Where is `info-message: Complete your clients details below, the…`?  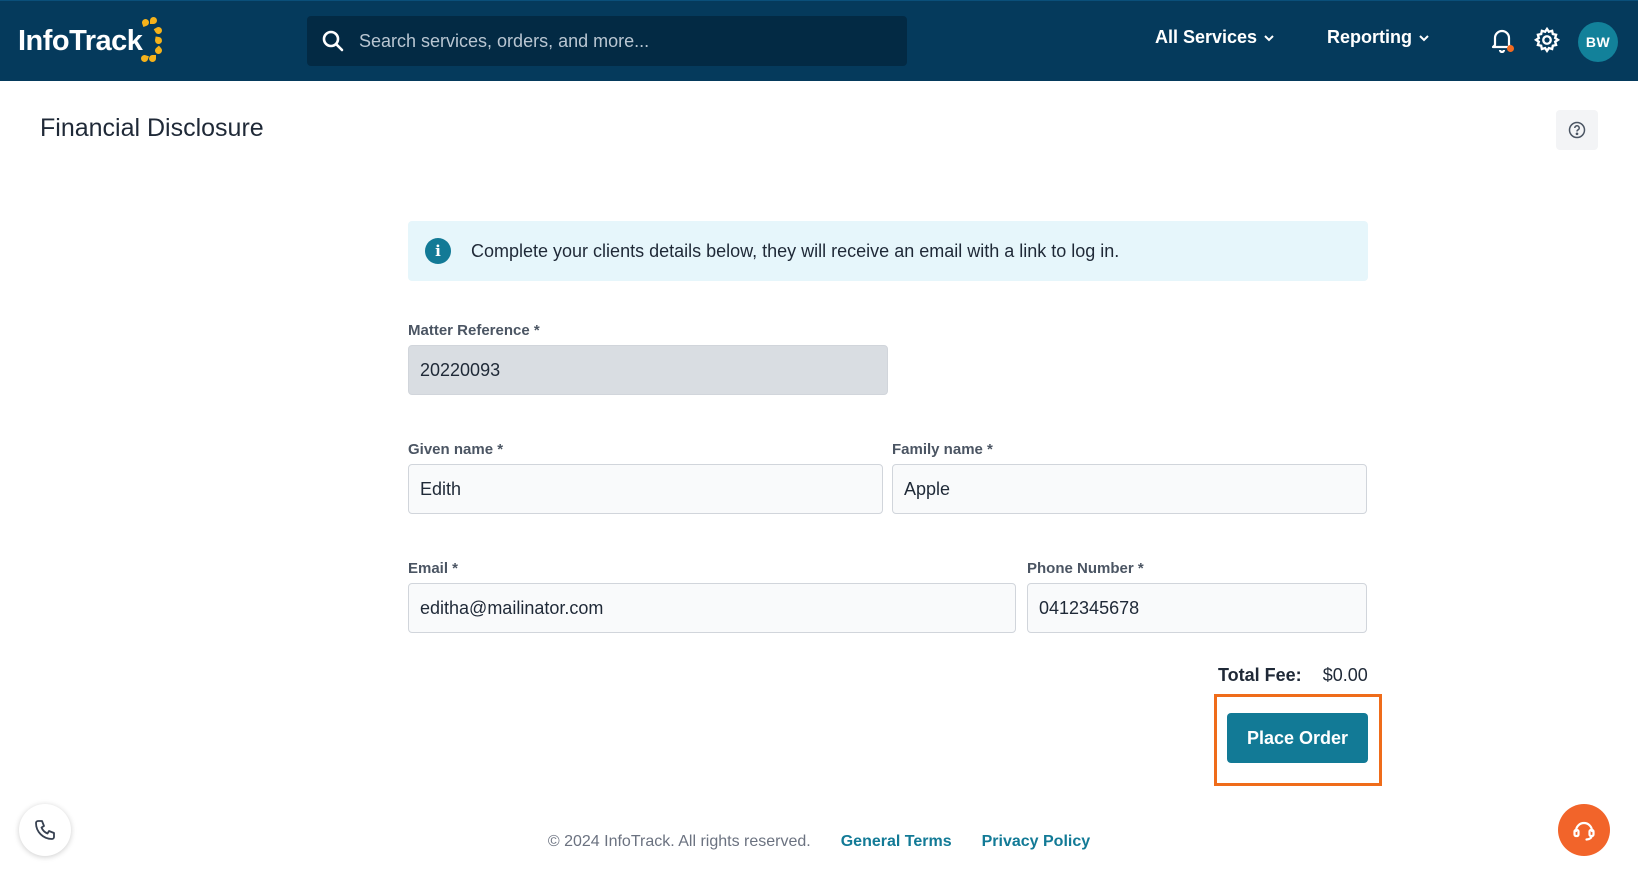 info-message: Complete your clients details below, the… is located at coordinates (795, 250).